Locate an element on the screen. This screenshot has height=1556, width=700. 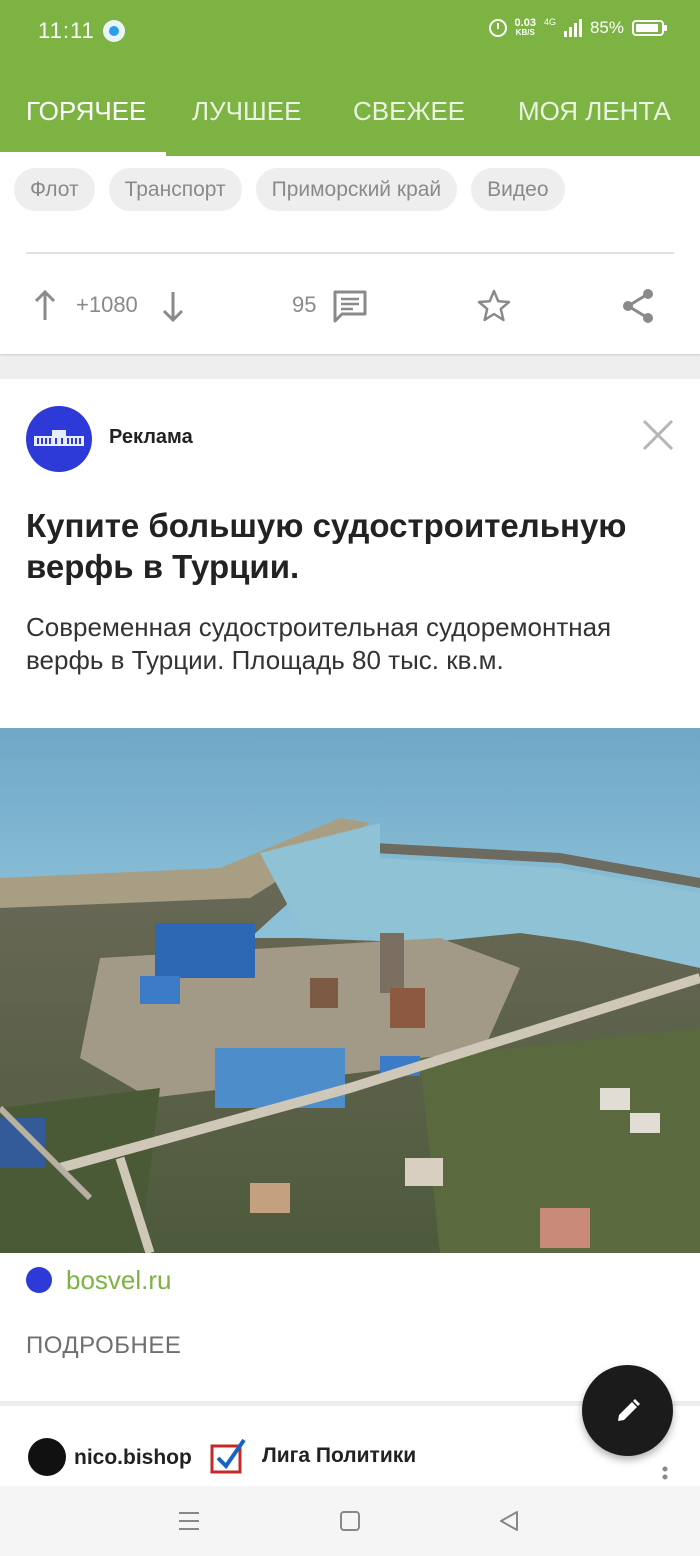
ad-site-link: bosvel.ru is located at coordinates (119, 1280).